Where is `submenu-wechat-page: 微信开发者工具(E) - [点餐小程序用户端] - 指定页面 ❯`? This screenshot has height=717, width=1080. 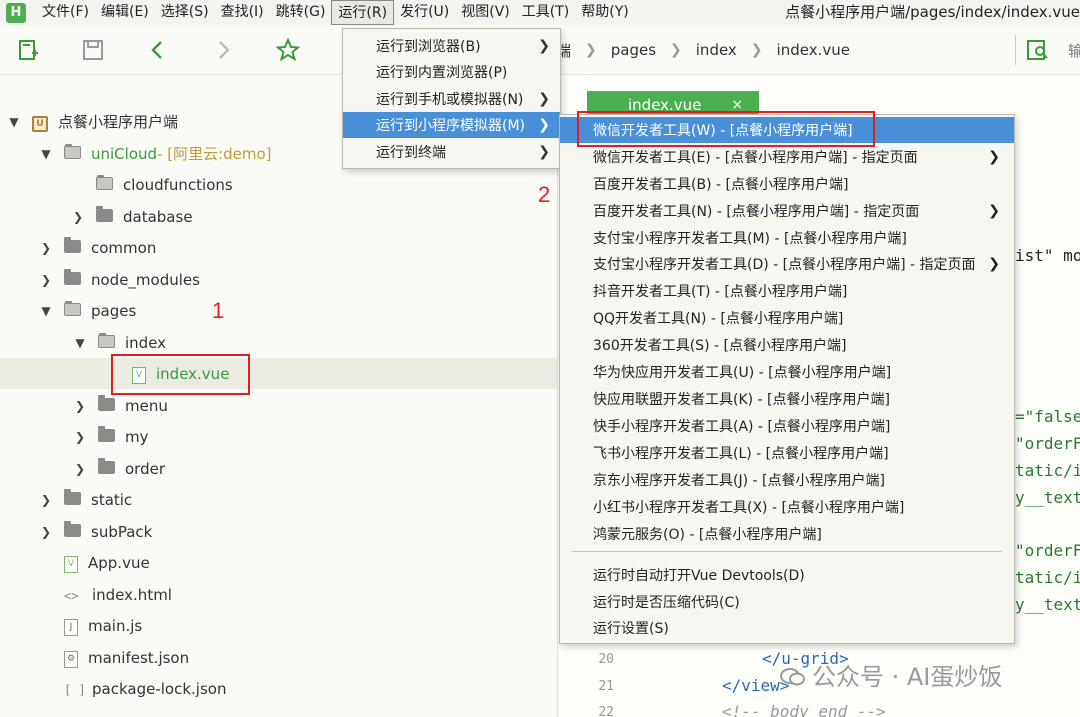
submenu-wechat-page: 微信开发者工具(E) - [点餐小程序用户端] - 指定页面 ❯ is located at coordinates (787, 157).